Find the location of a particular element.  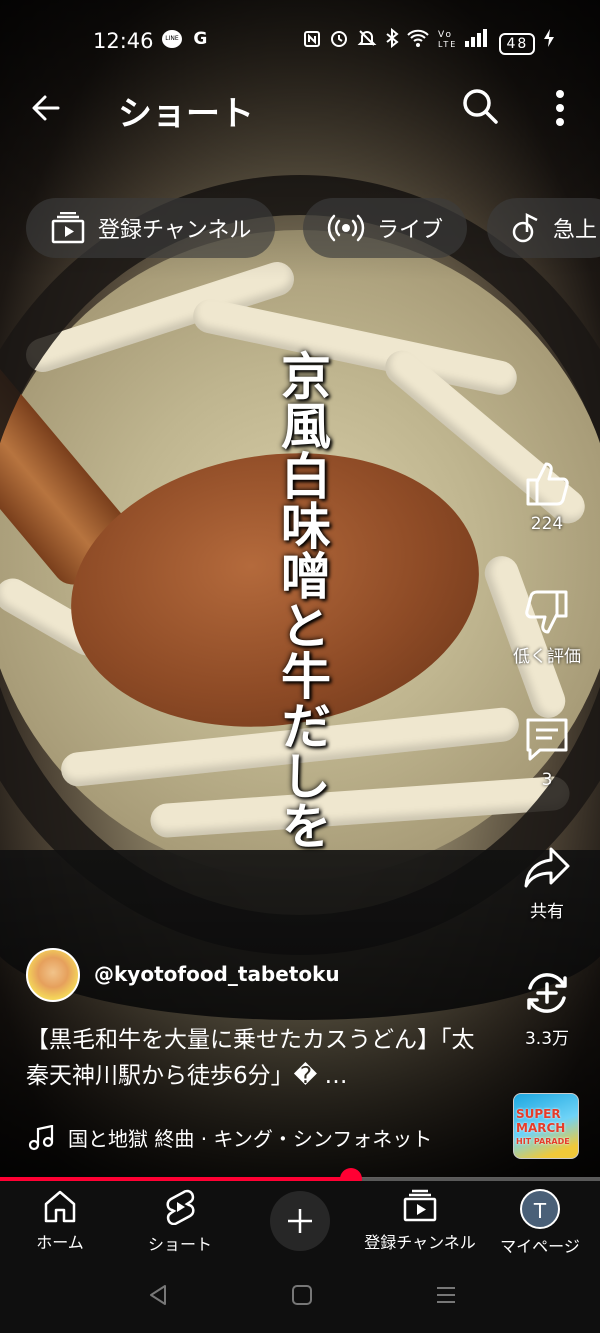

shorts-icon is located at coordinates (180, 1207).